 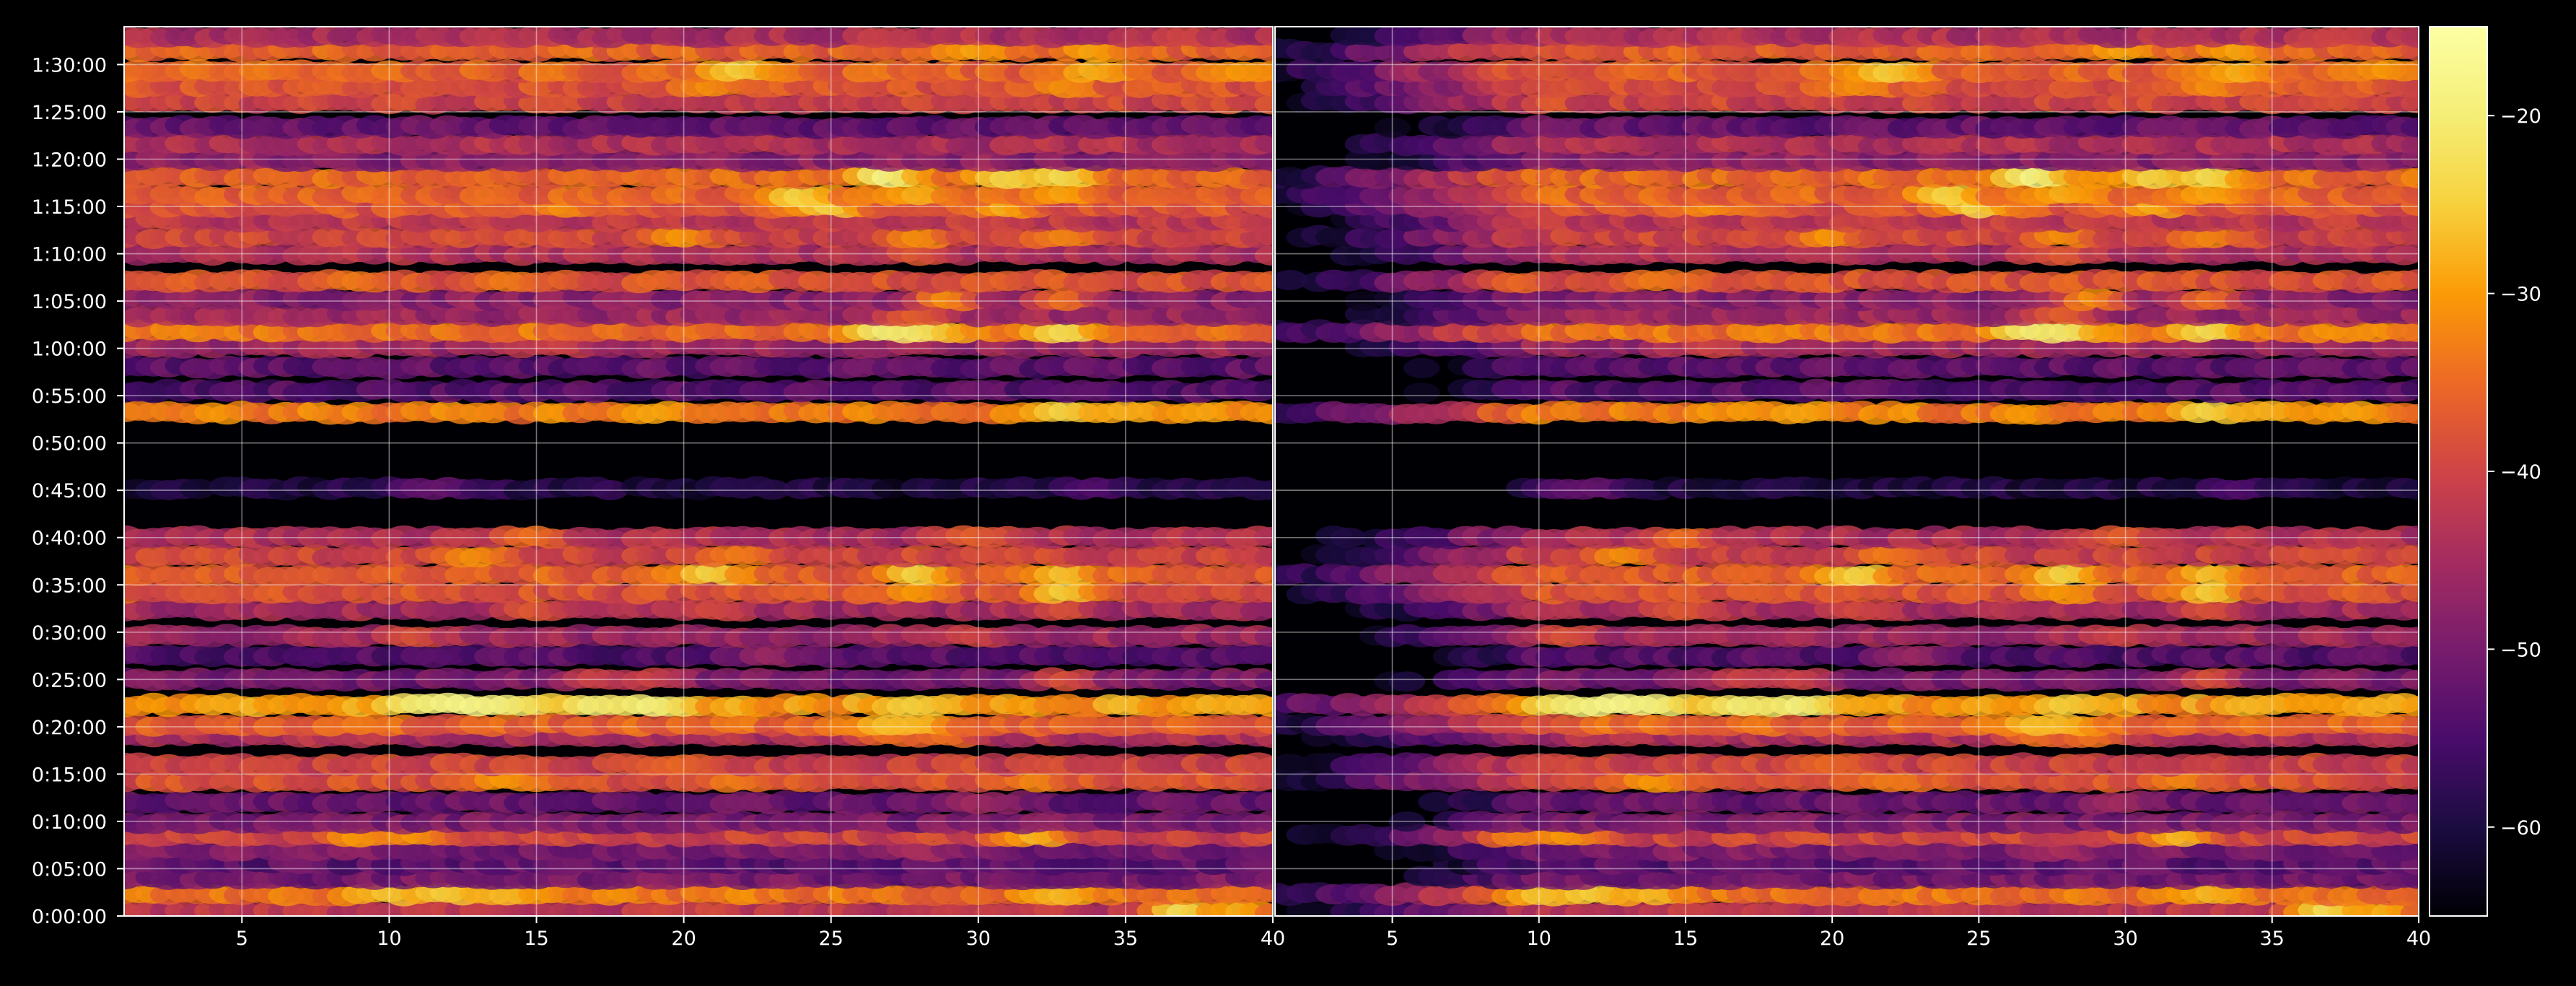 What do you see at coordinates (1407, 681) in the screenshot?
I see `heatmap-cell` at bounding box center [1407, 681].